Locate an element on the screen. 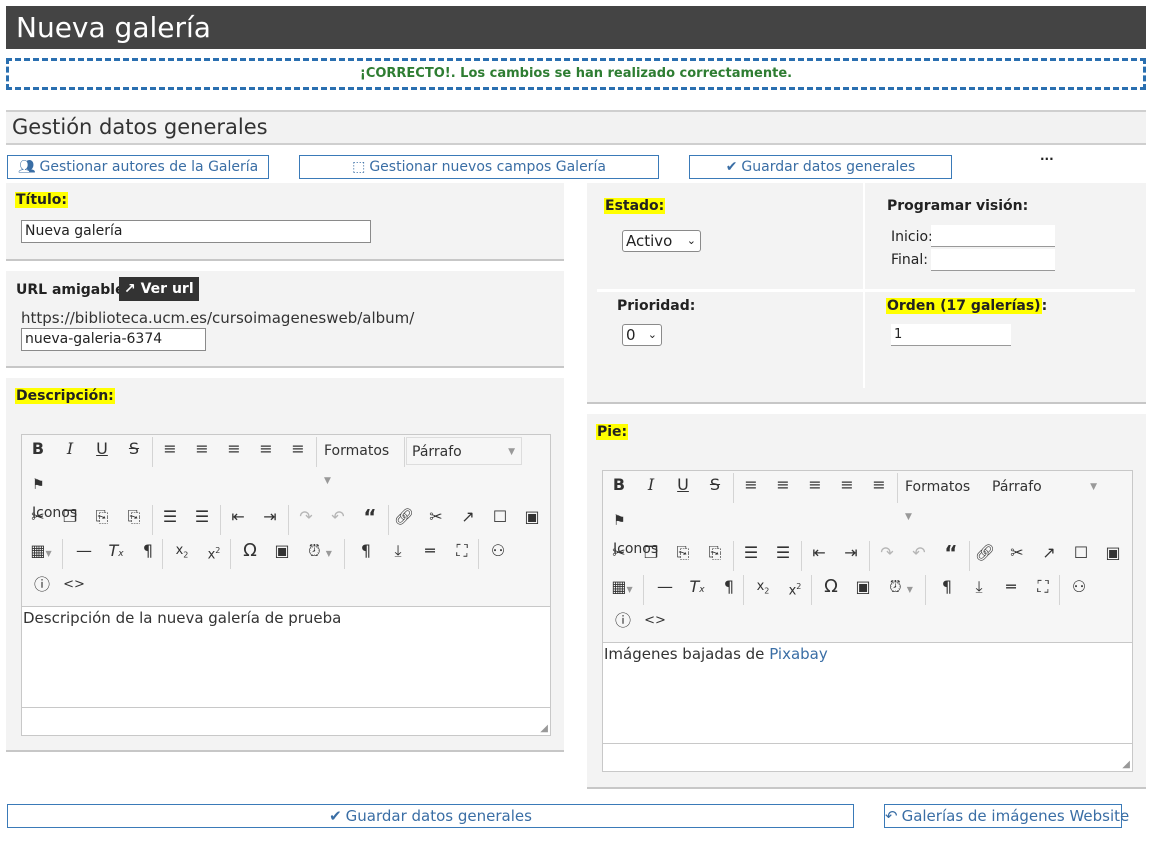  final-input is located at coordinates (993, 260).